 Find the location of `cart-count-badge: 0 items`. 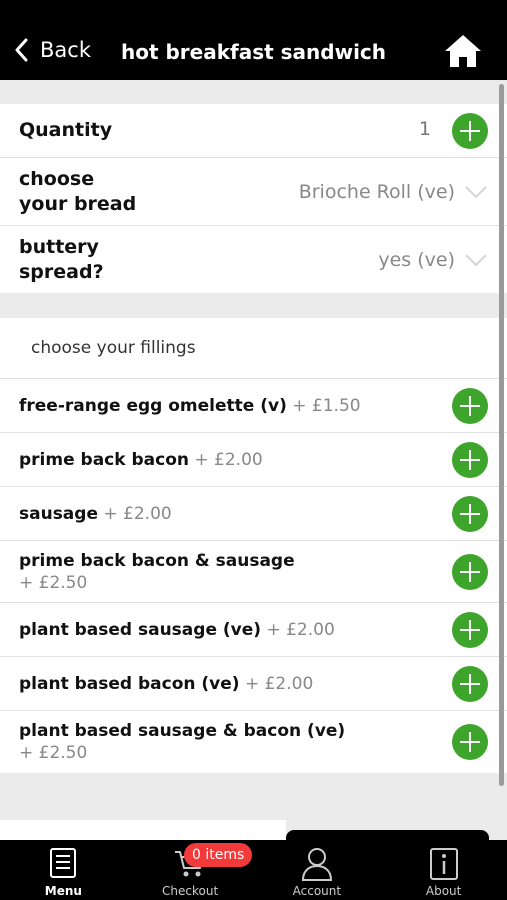

cart-count-badge: 0 items is located at coordinates (218, 855).